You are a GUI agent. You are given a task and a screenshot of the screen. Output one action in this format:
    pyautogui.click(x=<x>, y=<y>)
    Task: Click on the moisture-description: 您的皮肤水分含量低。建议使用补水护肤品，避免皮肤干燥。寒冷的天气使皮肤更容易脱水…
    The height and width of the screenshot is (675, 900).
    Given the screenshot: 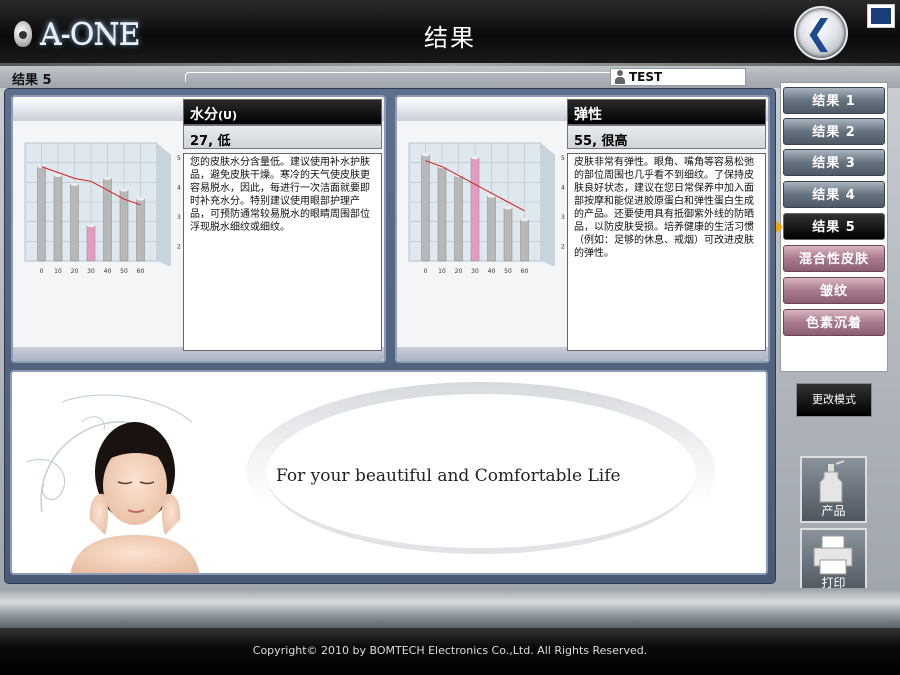 What is the action you would take?
    pyautogui.click(x=282, y=252)
    